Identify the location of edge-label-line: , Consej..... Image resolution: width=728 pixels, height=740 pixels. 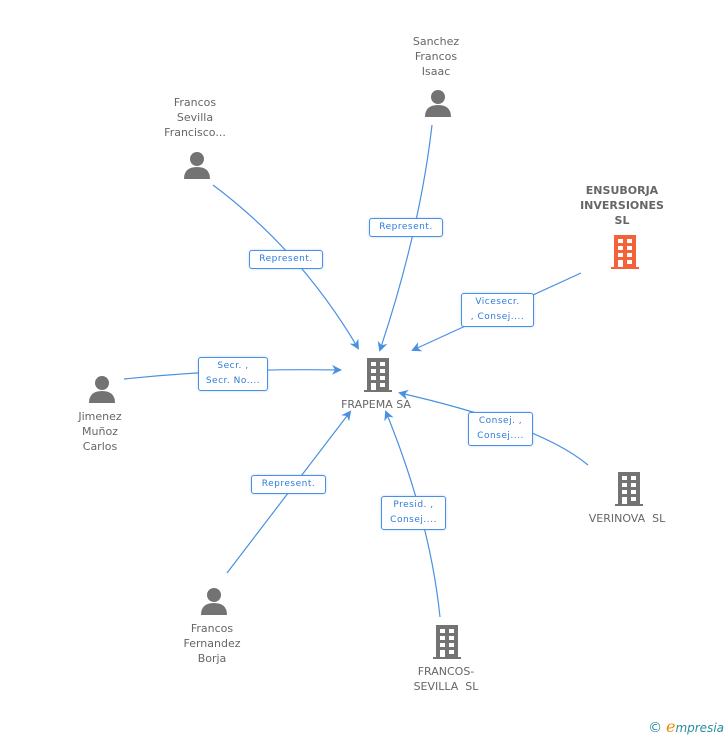
(497, 317).